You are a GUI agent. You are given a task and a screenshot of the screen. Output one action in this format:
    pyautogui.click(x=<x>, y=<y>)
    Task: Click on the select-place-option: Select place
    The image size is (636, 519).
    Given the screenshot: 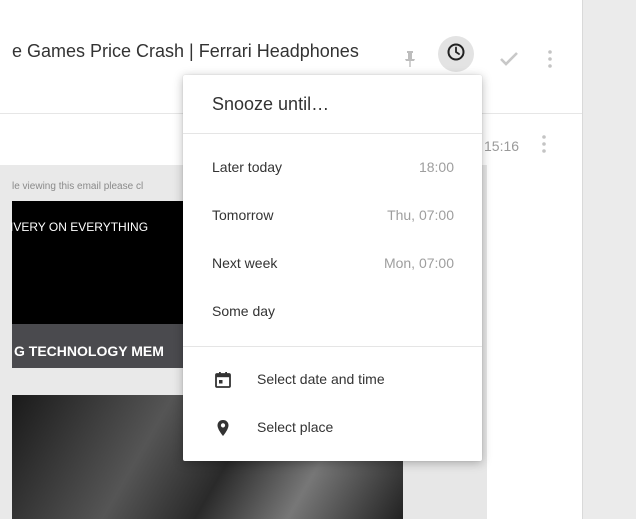 What is the action you would take?
    pyautogui.click(x=332, y=428)
    